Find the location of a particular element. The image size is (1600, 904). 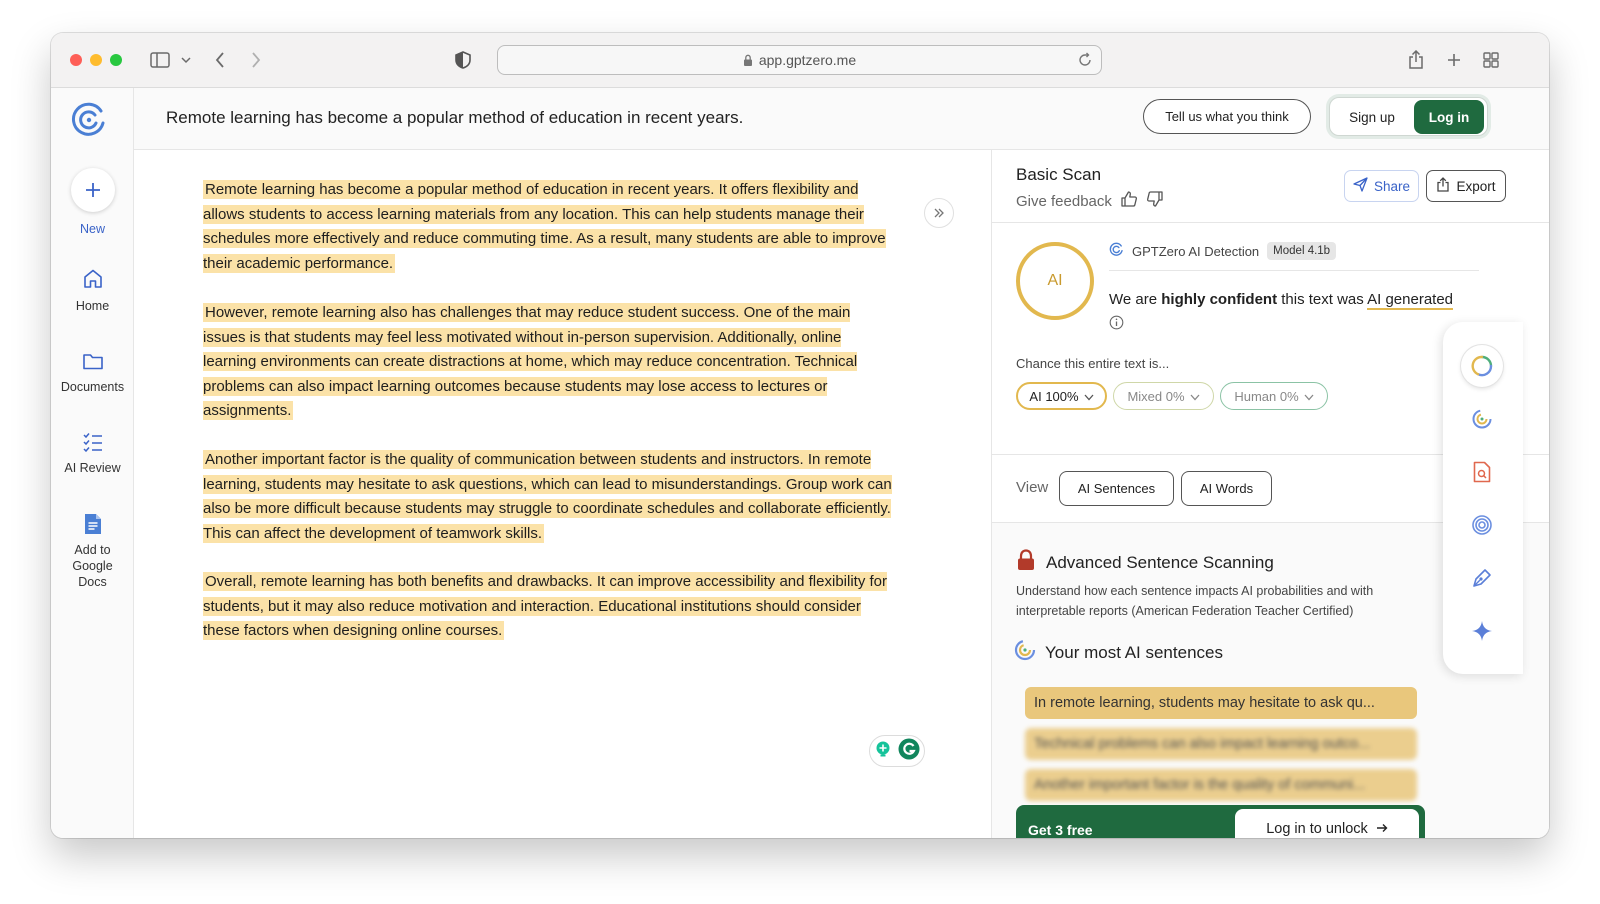

nav-google-docs: Add to Google Docs is located at coordinates (92, 551).